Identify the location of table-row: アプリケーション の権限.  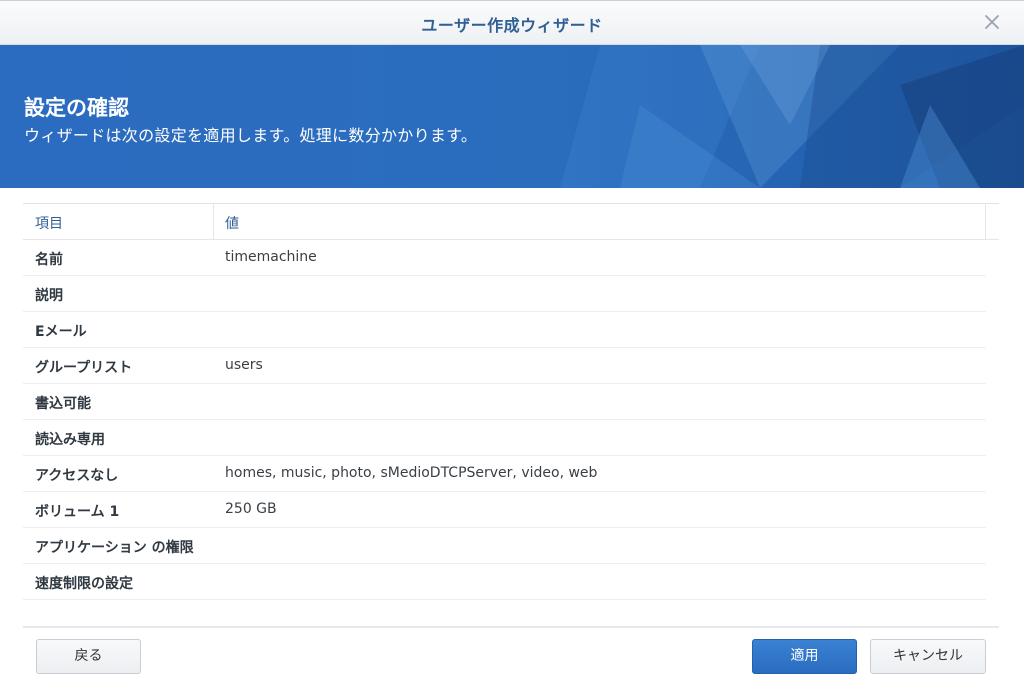
(504, 546).